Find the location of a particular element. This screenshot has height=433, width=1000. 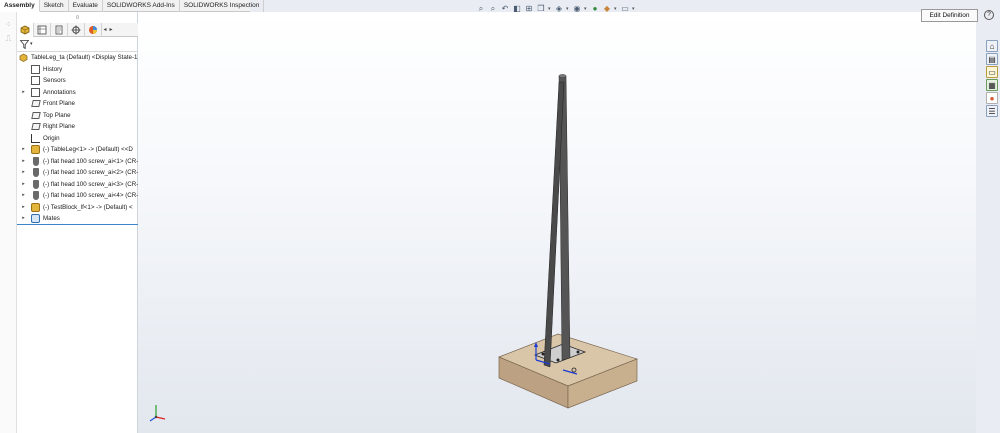

edit-definition-button: Edit Definition is located at coordinates (949, 15).